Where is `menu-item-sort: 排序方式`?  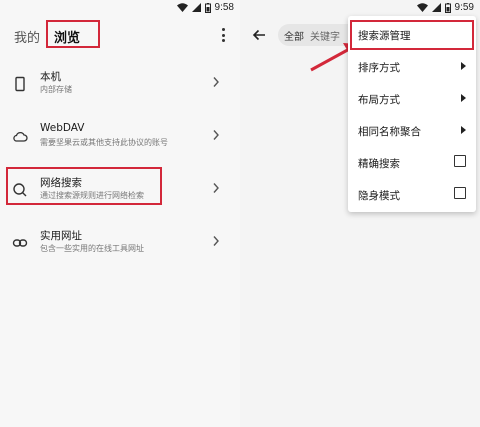
menu-item-sort: 排序方式 is located at coordinates (412, 66).